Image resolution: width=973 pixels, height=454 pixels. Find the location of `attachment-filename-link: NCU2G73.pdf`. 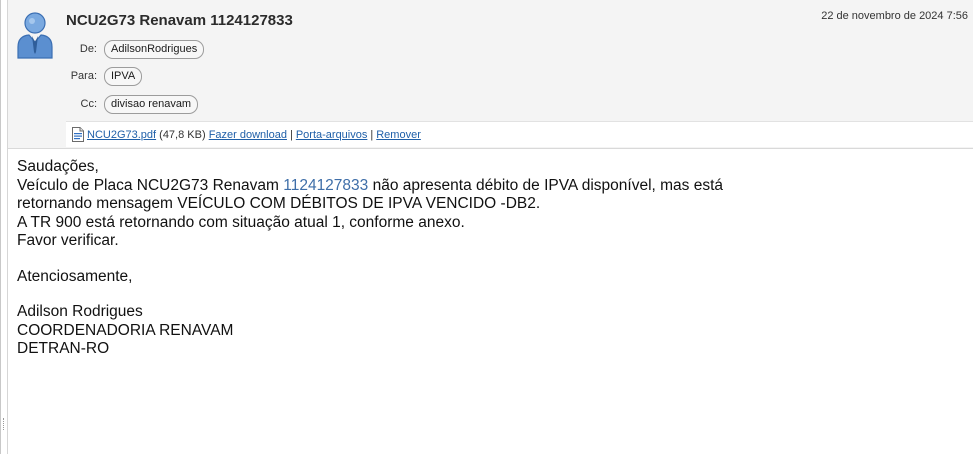

attachment-filename-link: NCU2G73.pdf is located at coordinates (121, 135).